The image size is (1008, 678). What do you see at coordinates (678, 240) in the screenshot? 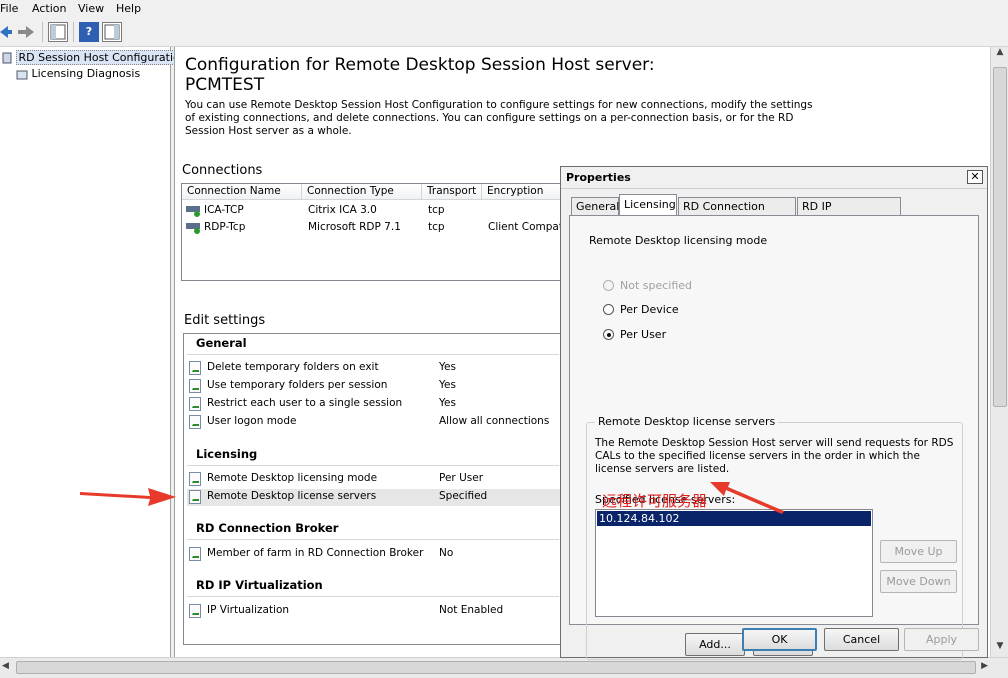
I see `licensing-mode-label: Remote Desktop licensing mode` at bounding box center [678, 240].